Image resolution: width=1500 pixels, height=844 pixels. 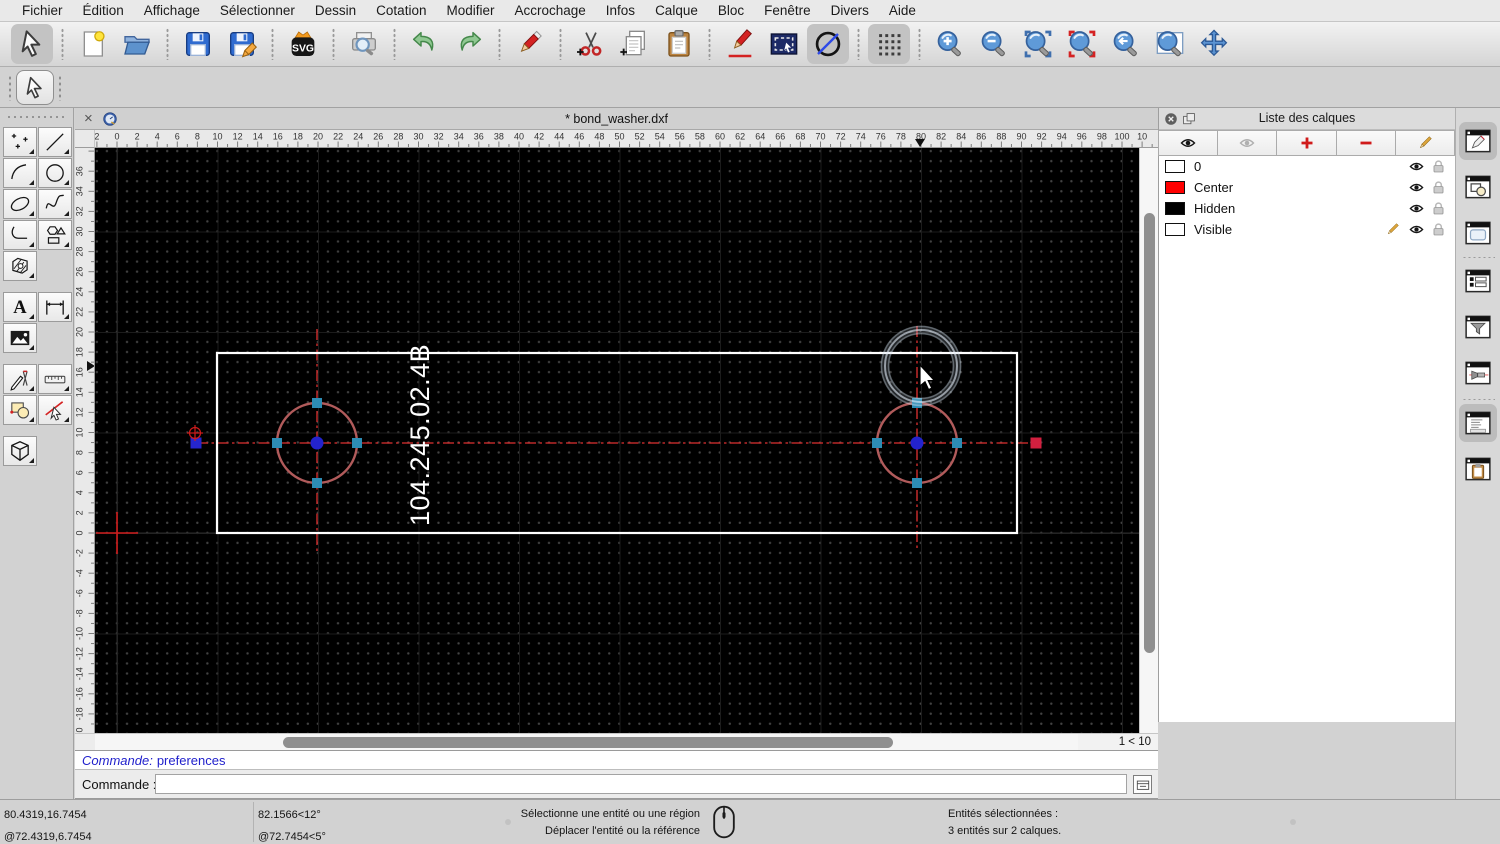 What do you see at coordinates (401, 10) in the screenshot?
I see `menu-cotation: Cotation` at bounding box center [401, 10].